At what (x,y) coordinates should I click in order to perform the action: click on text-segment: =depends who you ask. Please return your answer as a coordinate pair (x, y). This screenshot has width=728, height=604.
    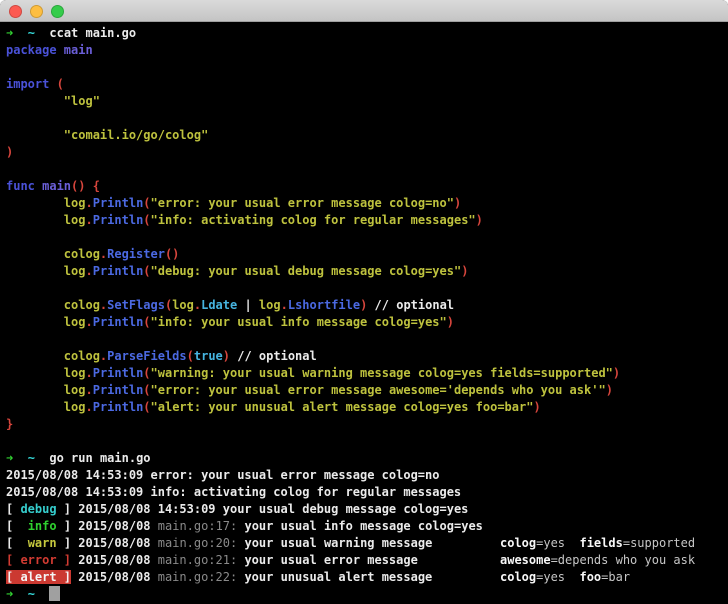
    Looking at the image, I should click on (623, 560).